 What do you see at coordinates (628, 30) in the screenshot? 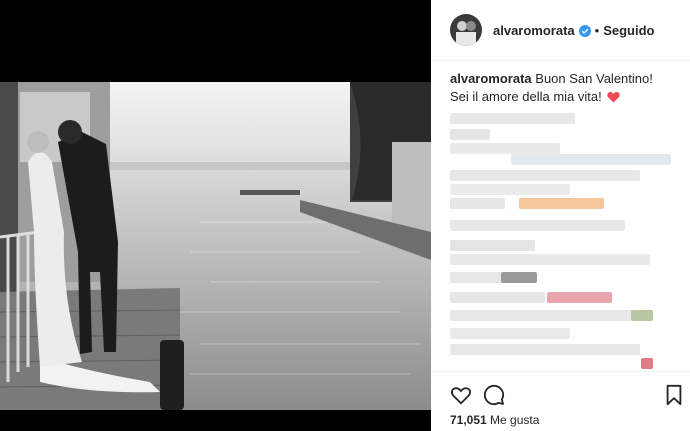
I see `following-button: Seguido` at bounding box center [628, 30].